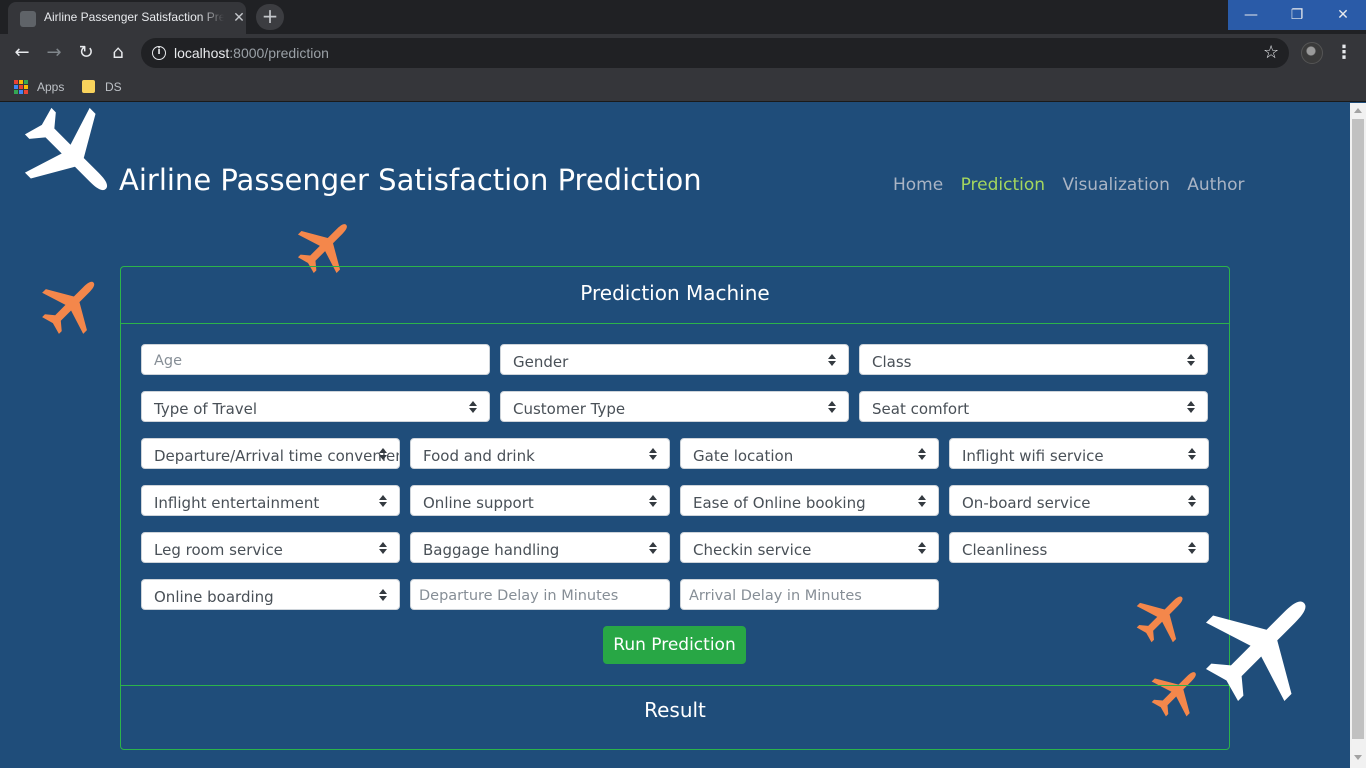 This screenshot has height=768, width=1366. I want to click on age-input, so click(315, 359).